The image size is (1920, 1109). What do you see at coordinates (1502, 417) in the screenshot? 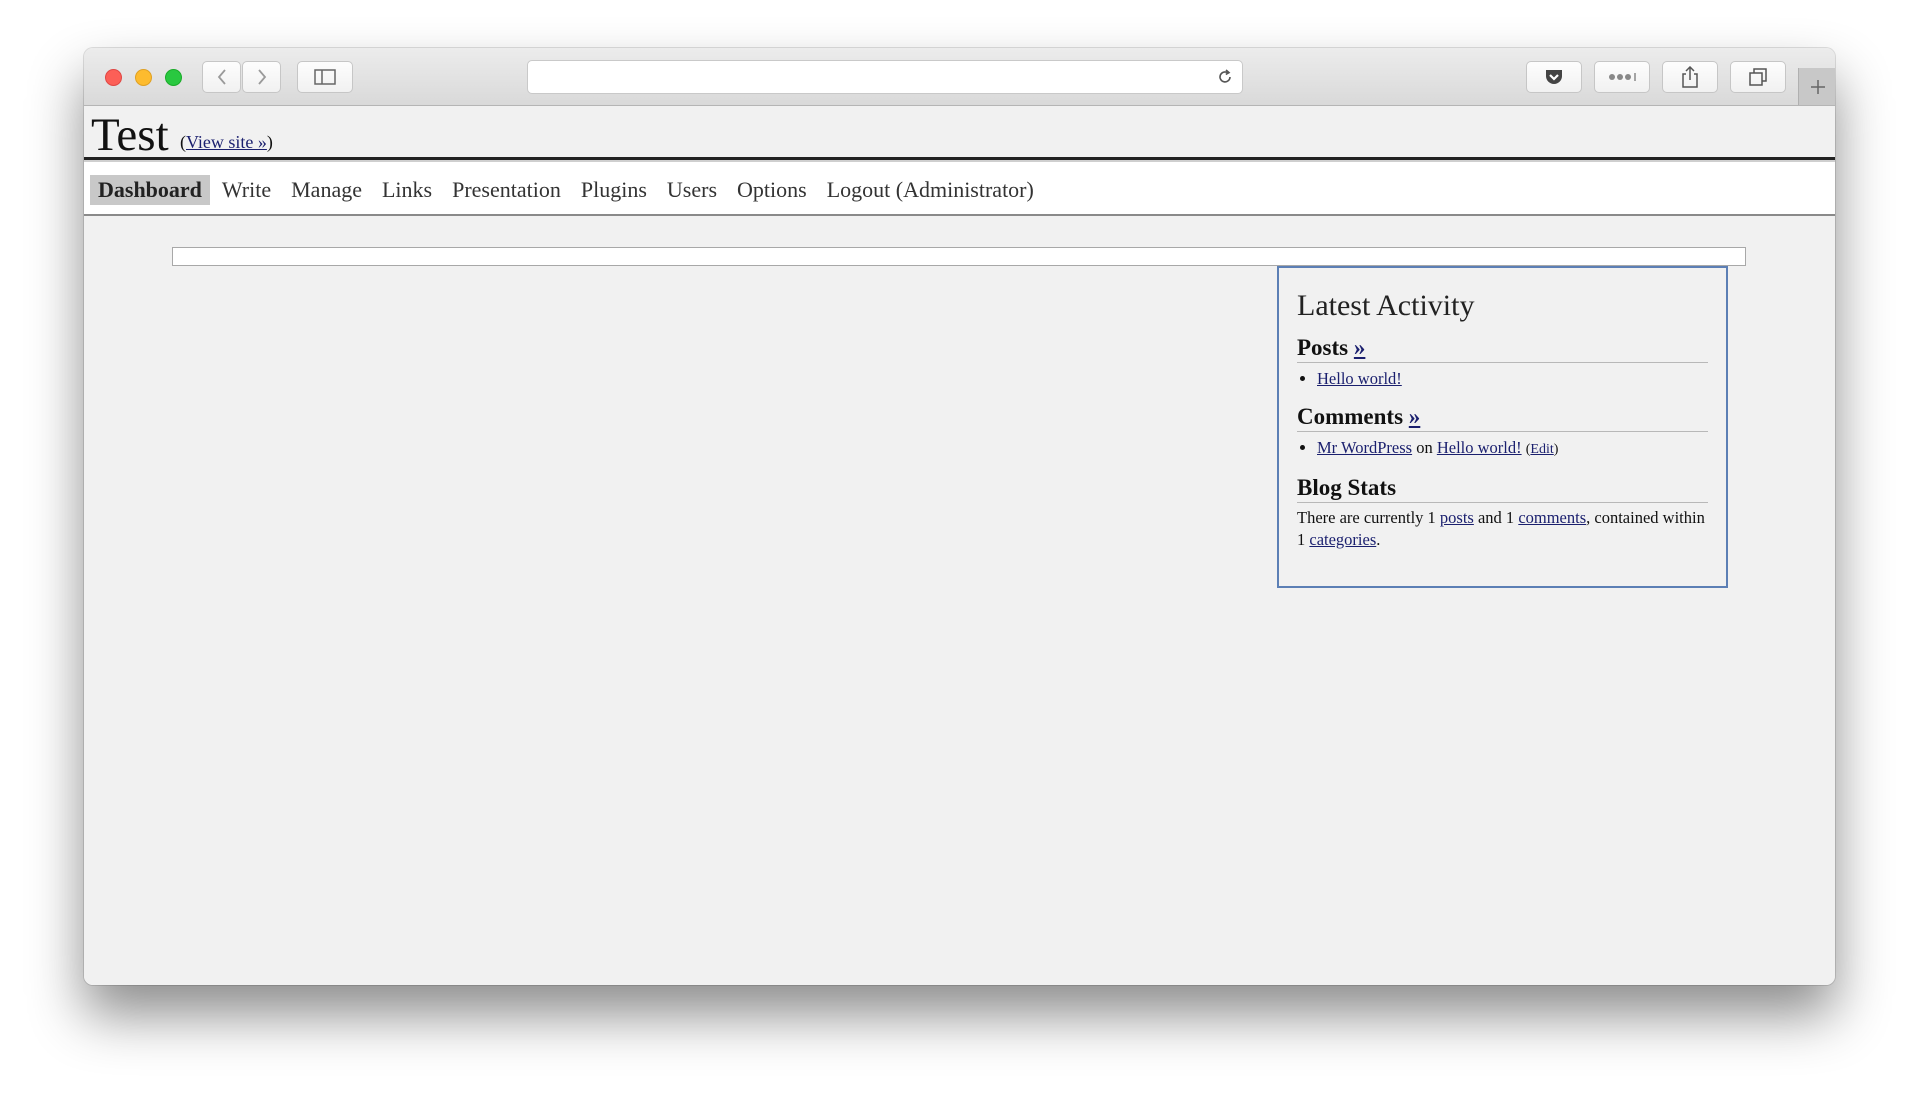
I see `comments-heading: Comments »` at bounding box center [1502, 417].